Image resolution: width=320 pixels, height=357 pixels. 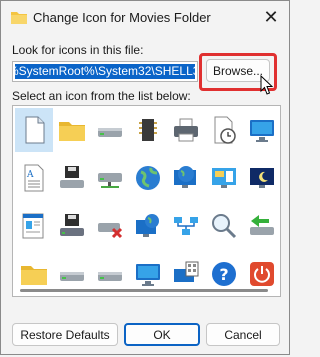 I want to click on title-bar: Change Icon for Movies Folder ✕, so click(x=145, y=17).